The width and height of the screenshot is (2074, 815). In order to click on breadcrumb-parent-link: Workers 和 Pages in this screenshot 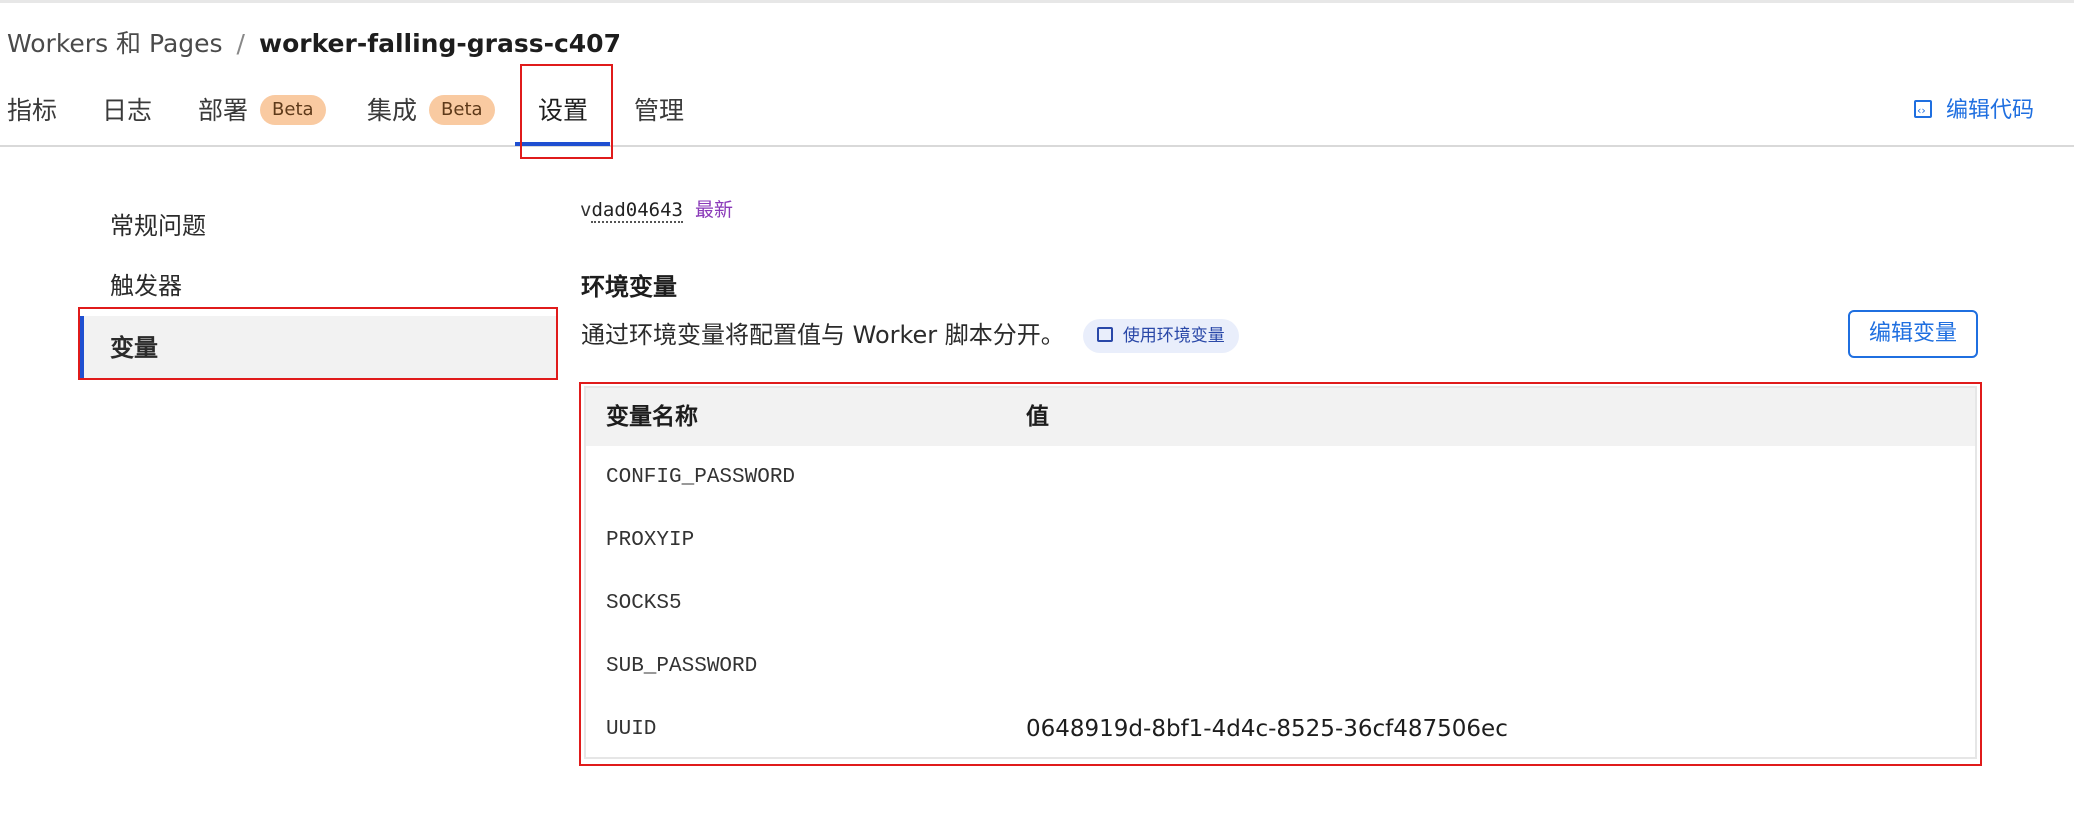, I will do `click(115, 43)`.